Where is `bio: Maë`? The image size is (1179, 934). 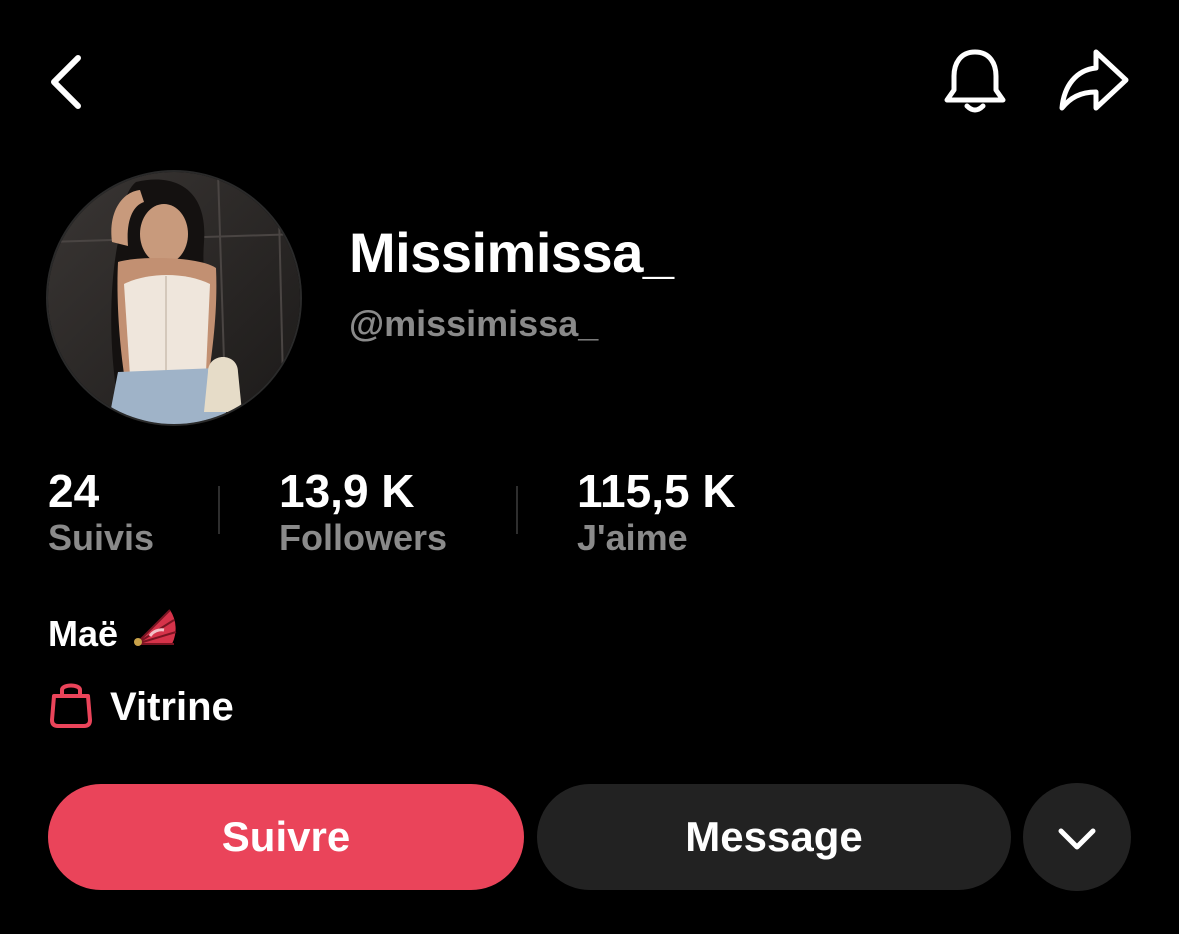
bio: Maë is located at coordinates (113, 634).